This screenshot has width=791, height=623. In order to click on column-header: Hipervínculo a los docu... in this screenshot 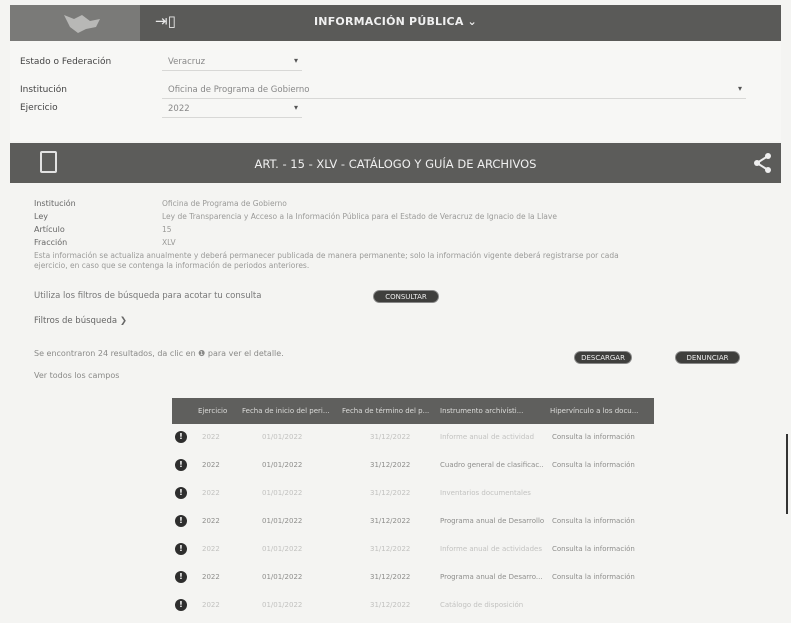, I will do `click(600, 411)`.